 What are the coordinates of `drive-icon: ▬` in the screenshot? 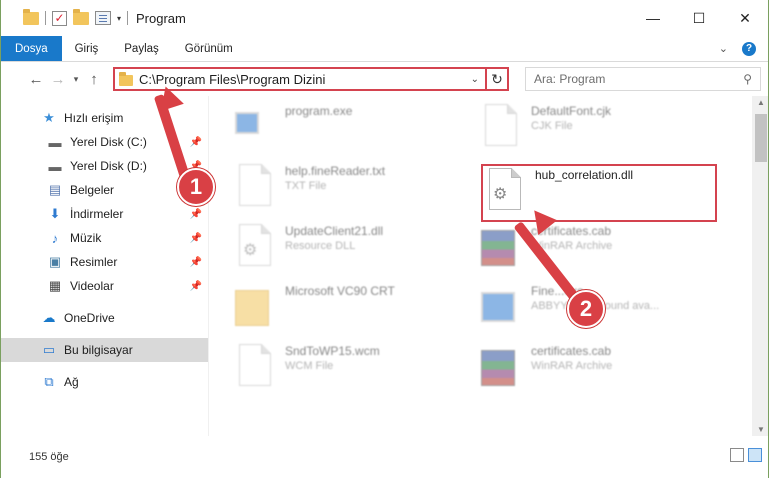 It's located at (55, 166).